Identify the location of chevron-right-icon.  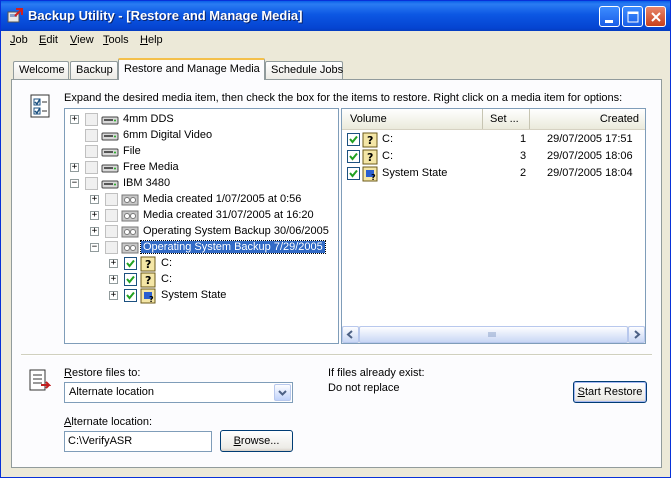
(637, 334).